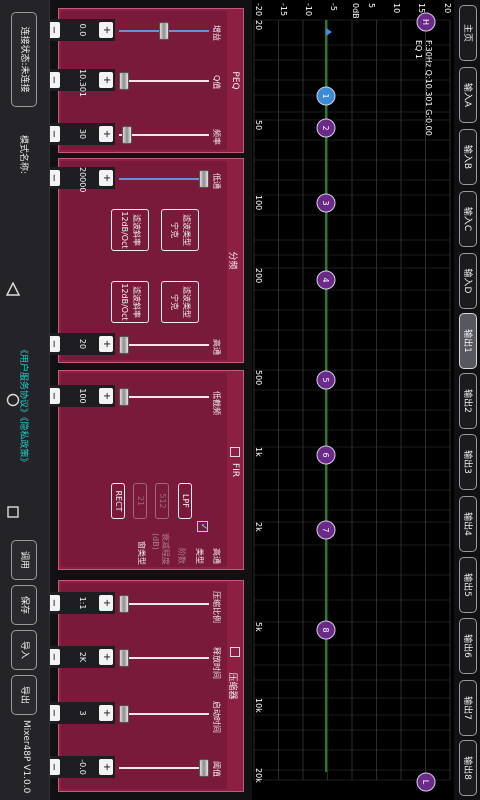 The height and width of the screenshot is (800, 480). I want to click on eq-node-6: 6, so click(326, 455).